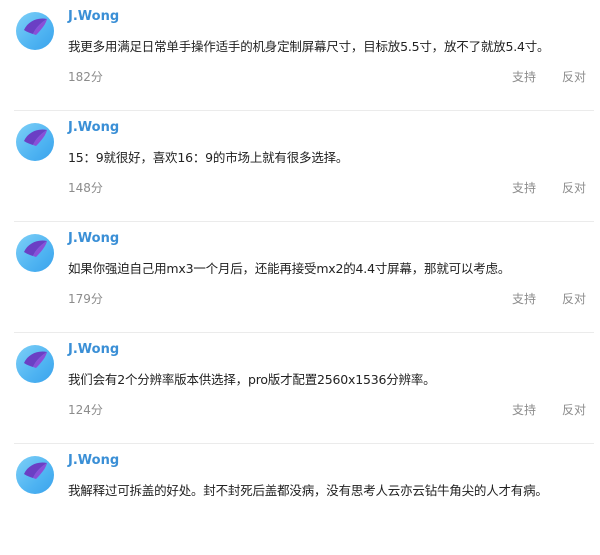 This screenshot has width=600, height=555. I want to click on comment-score: 182分, so click(85, 77).